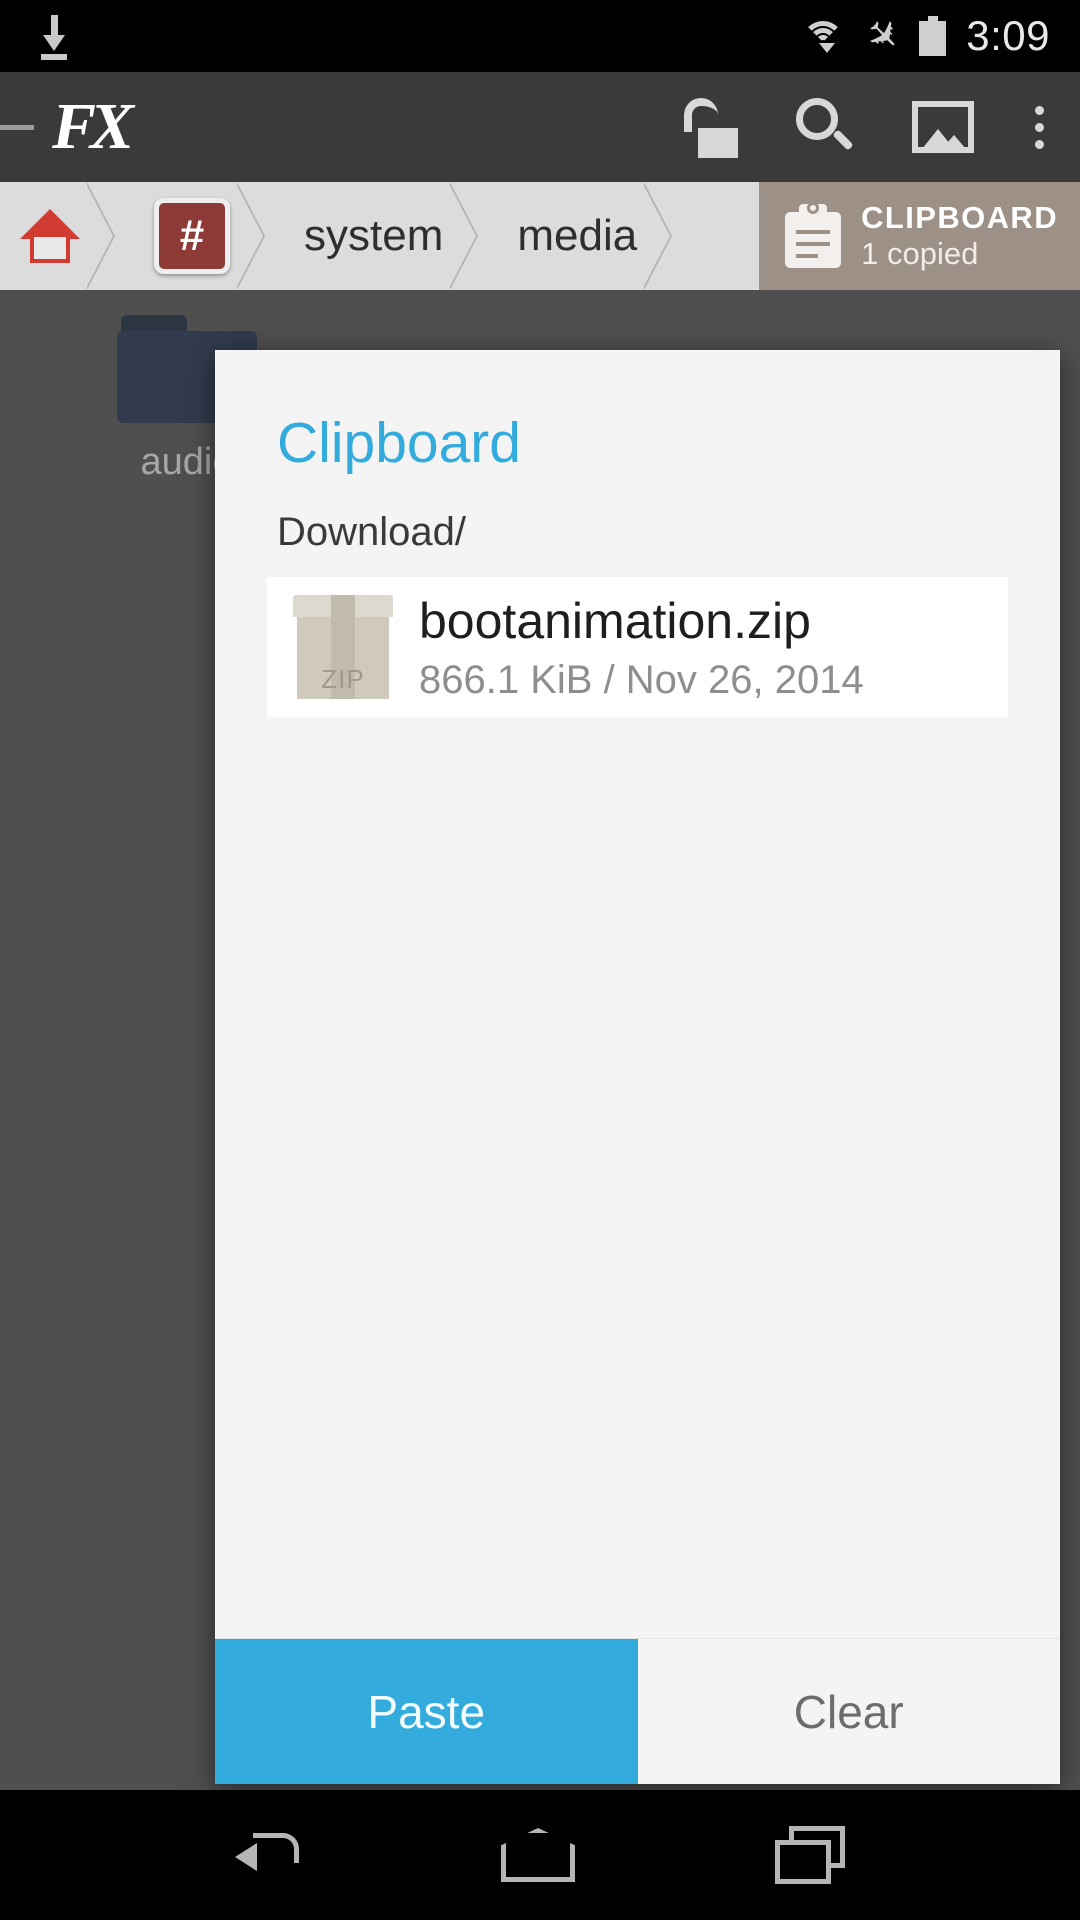 The image size is (1080, 1920). I want to click on clipboard-item-name: bootanimation.zip, so click(615, 620).